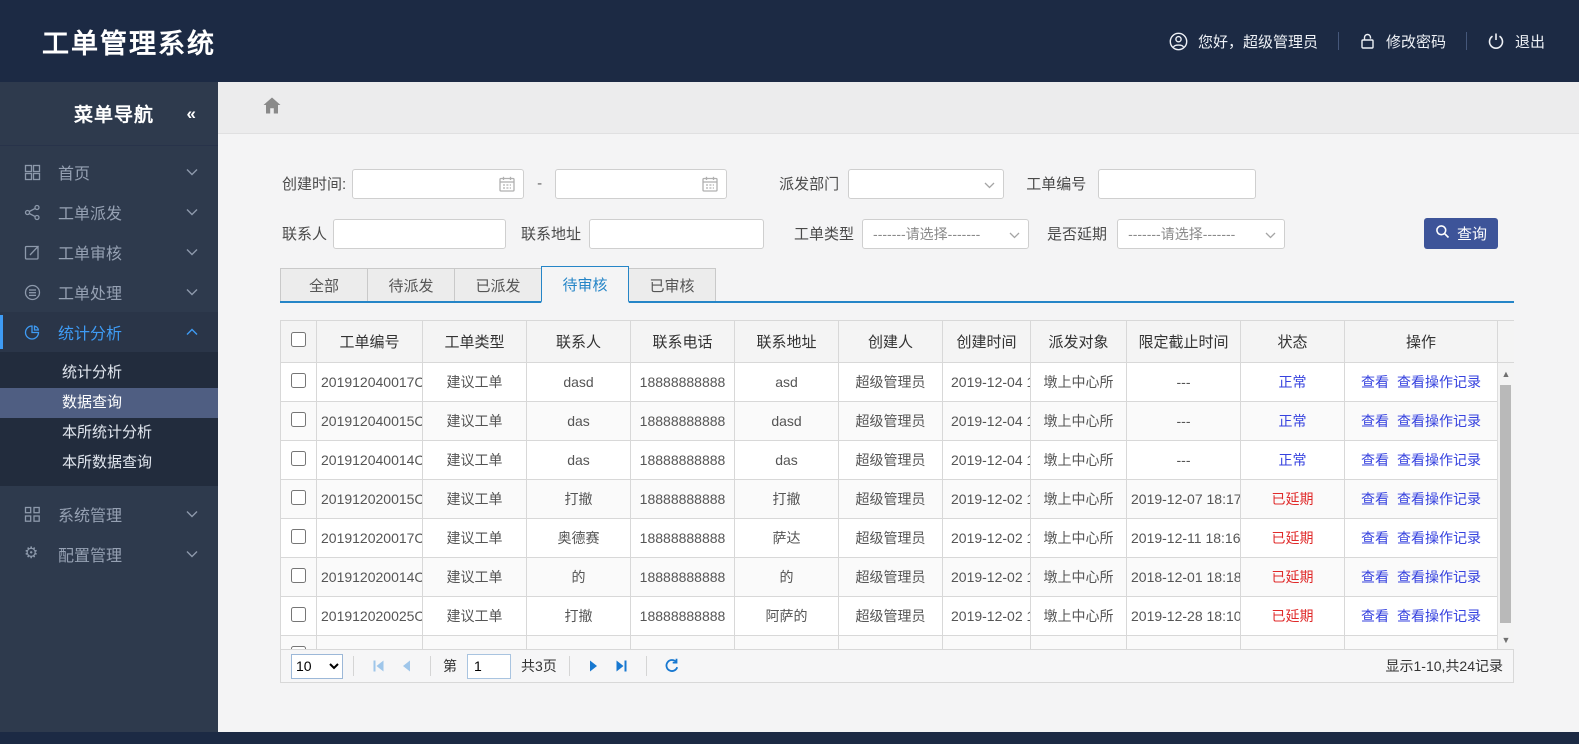 This screenshot has width=1579, height=744. What do you see at coordinates (272, 108) in the screenshot?
I see `home-icon` at bounding box center [272, 108].